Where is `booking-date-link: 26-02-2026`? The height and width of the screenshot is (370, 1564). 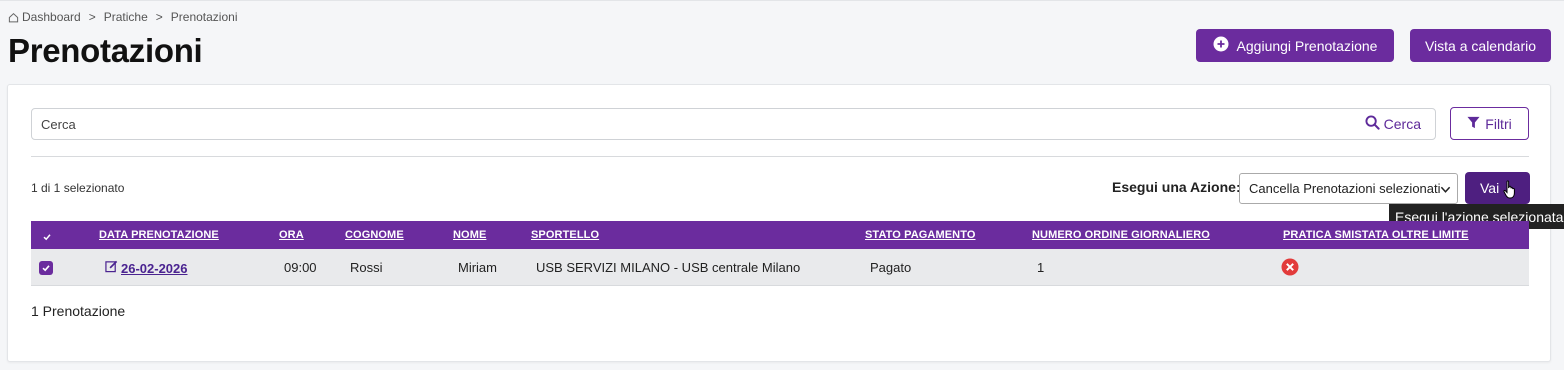
booking-date-link: 26-02-2026 is located at coordinates (146, 268).